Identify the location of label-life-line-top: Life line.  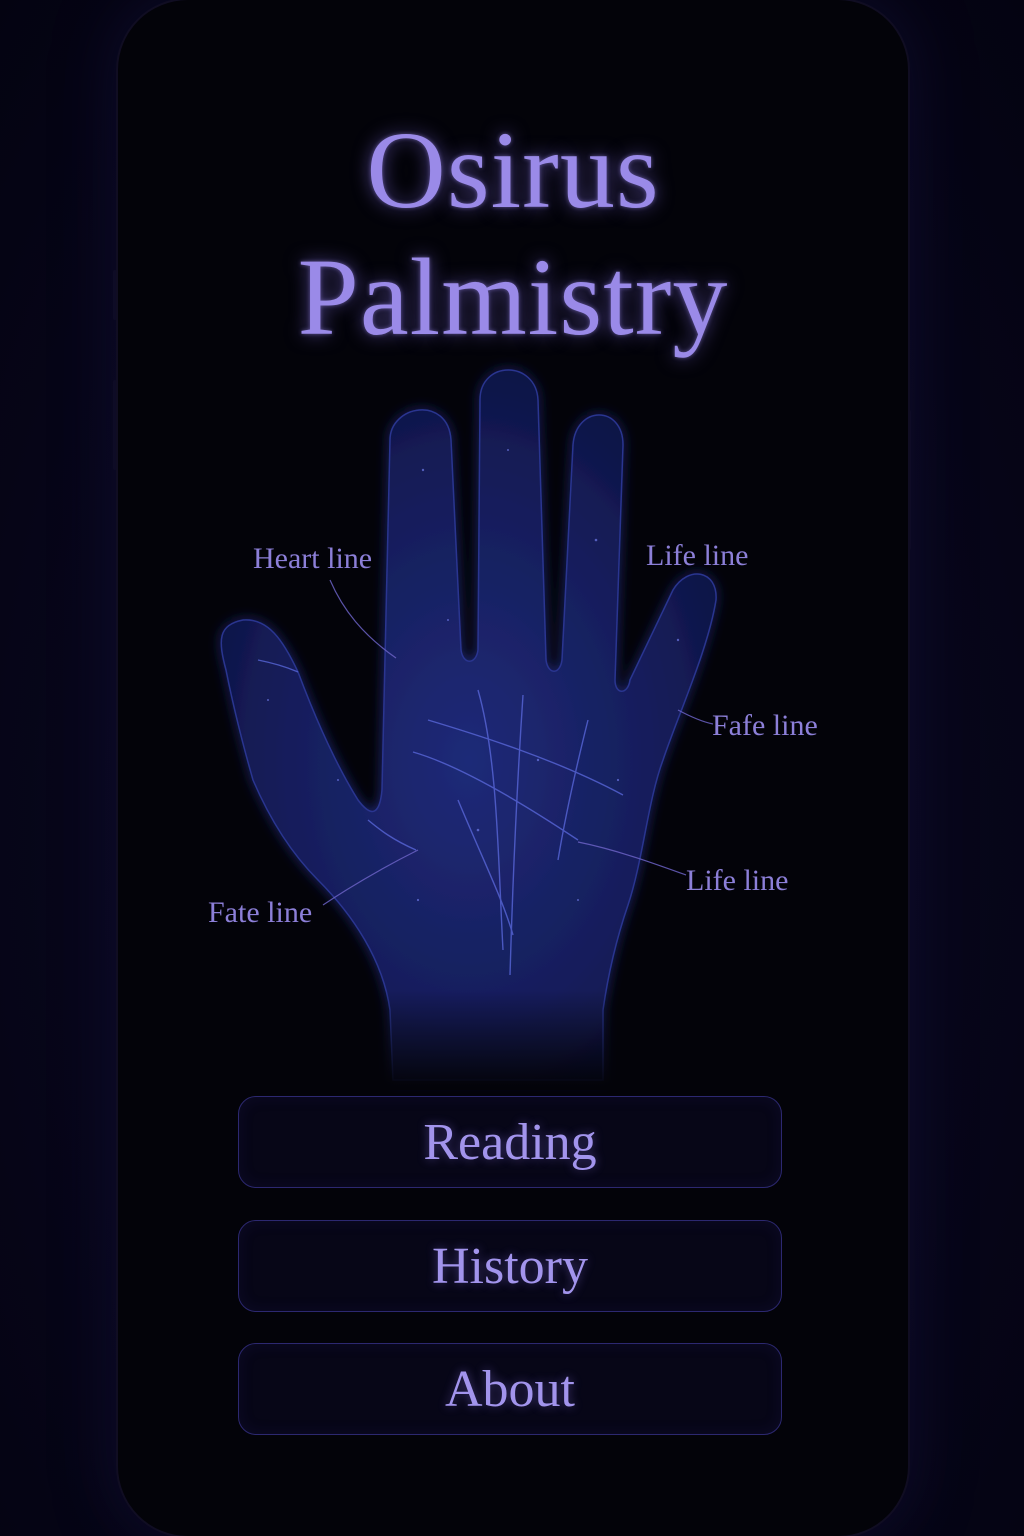
(697, 555).